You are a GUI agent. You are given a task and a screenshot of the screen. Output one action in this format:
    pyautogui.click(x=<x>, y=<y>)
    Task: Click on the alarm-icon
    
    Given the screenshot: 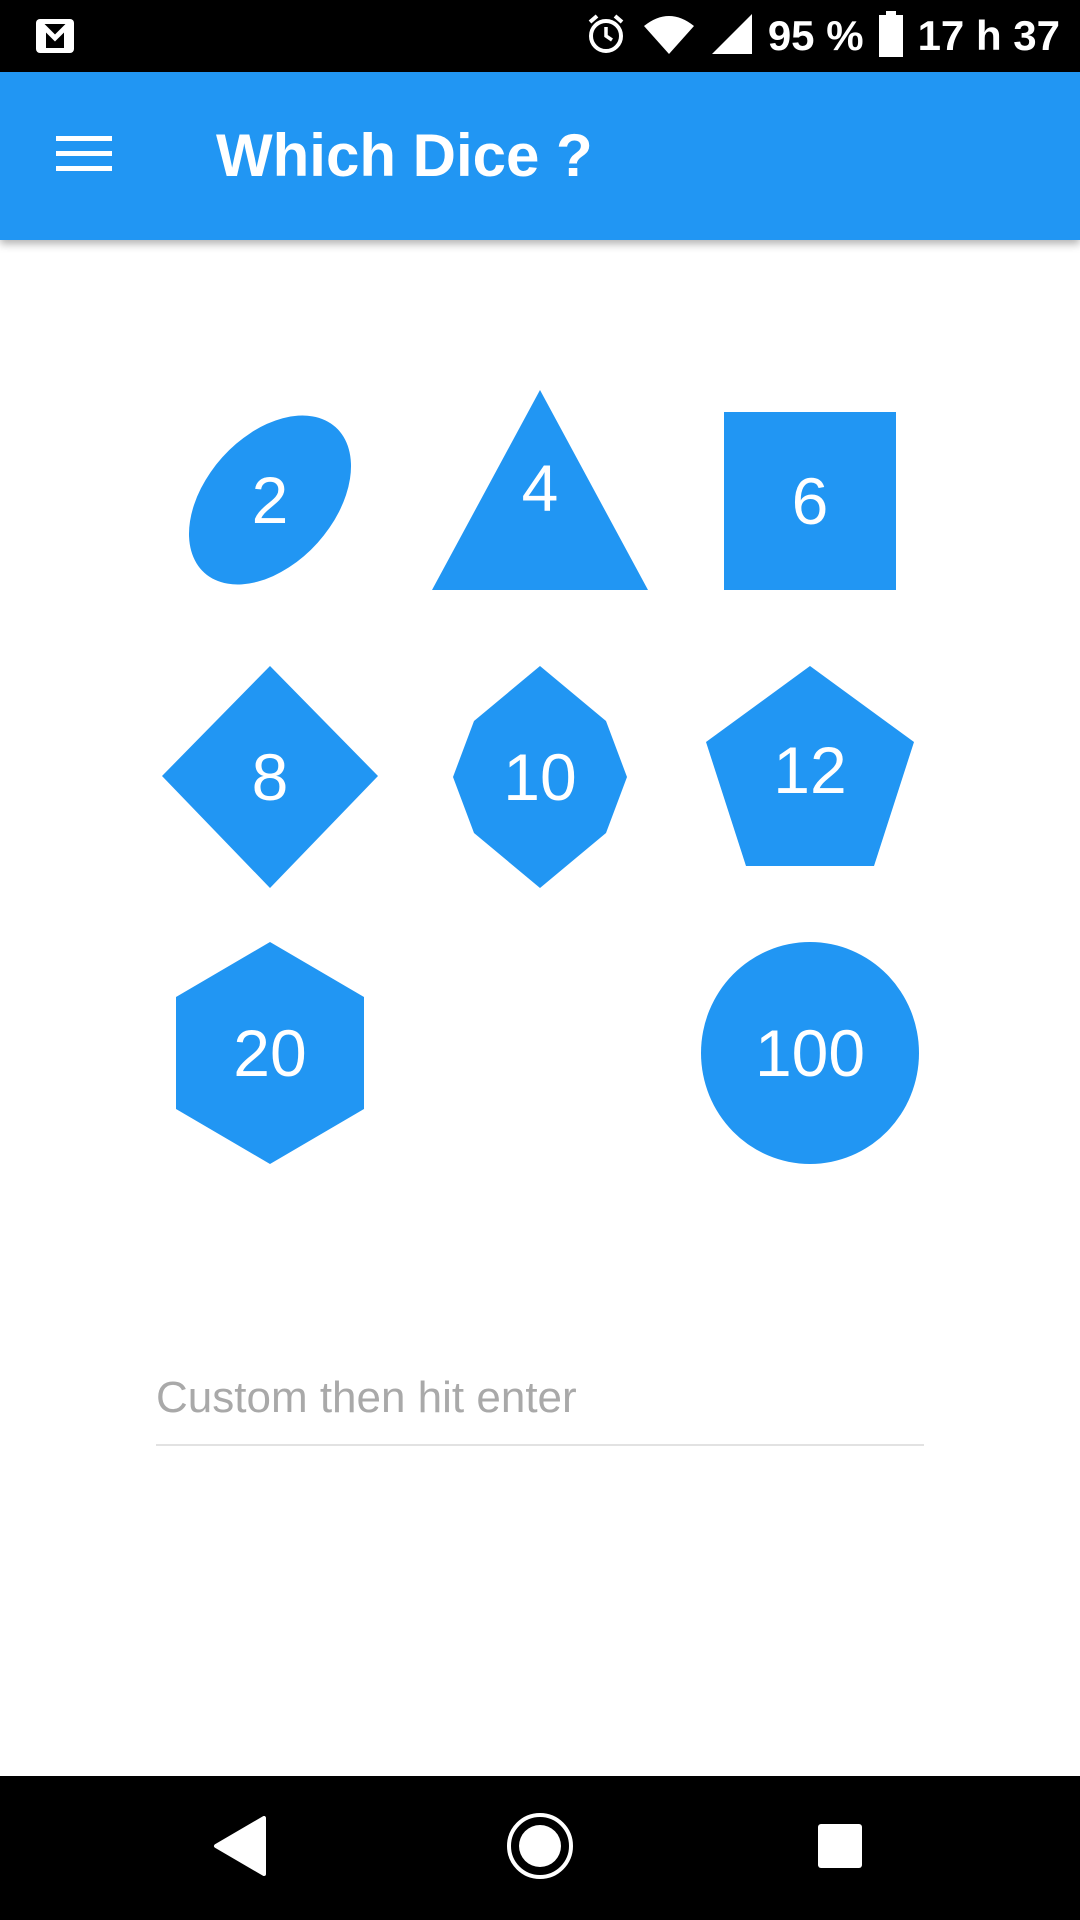 What is the action you would take?
    pyautogui.click(x=606, y=36)
    